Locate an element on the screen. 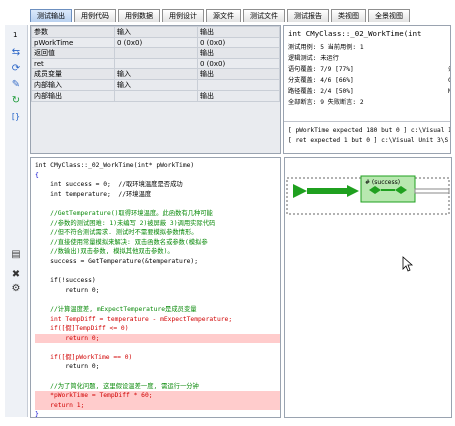 Image resolution: width=455 pixels, height=426 pixels. refresh-icon: ↻ is located at coordinates (16, 100).